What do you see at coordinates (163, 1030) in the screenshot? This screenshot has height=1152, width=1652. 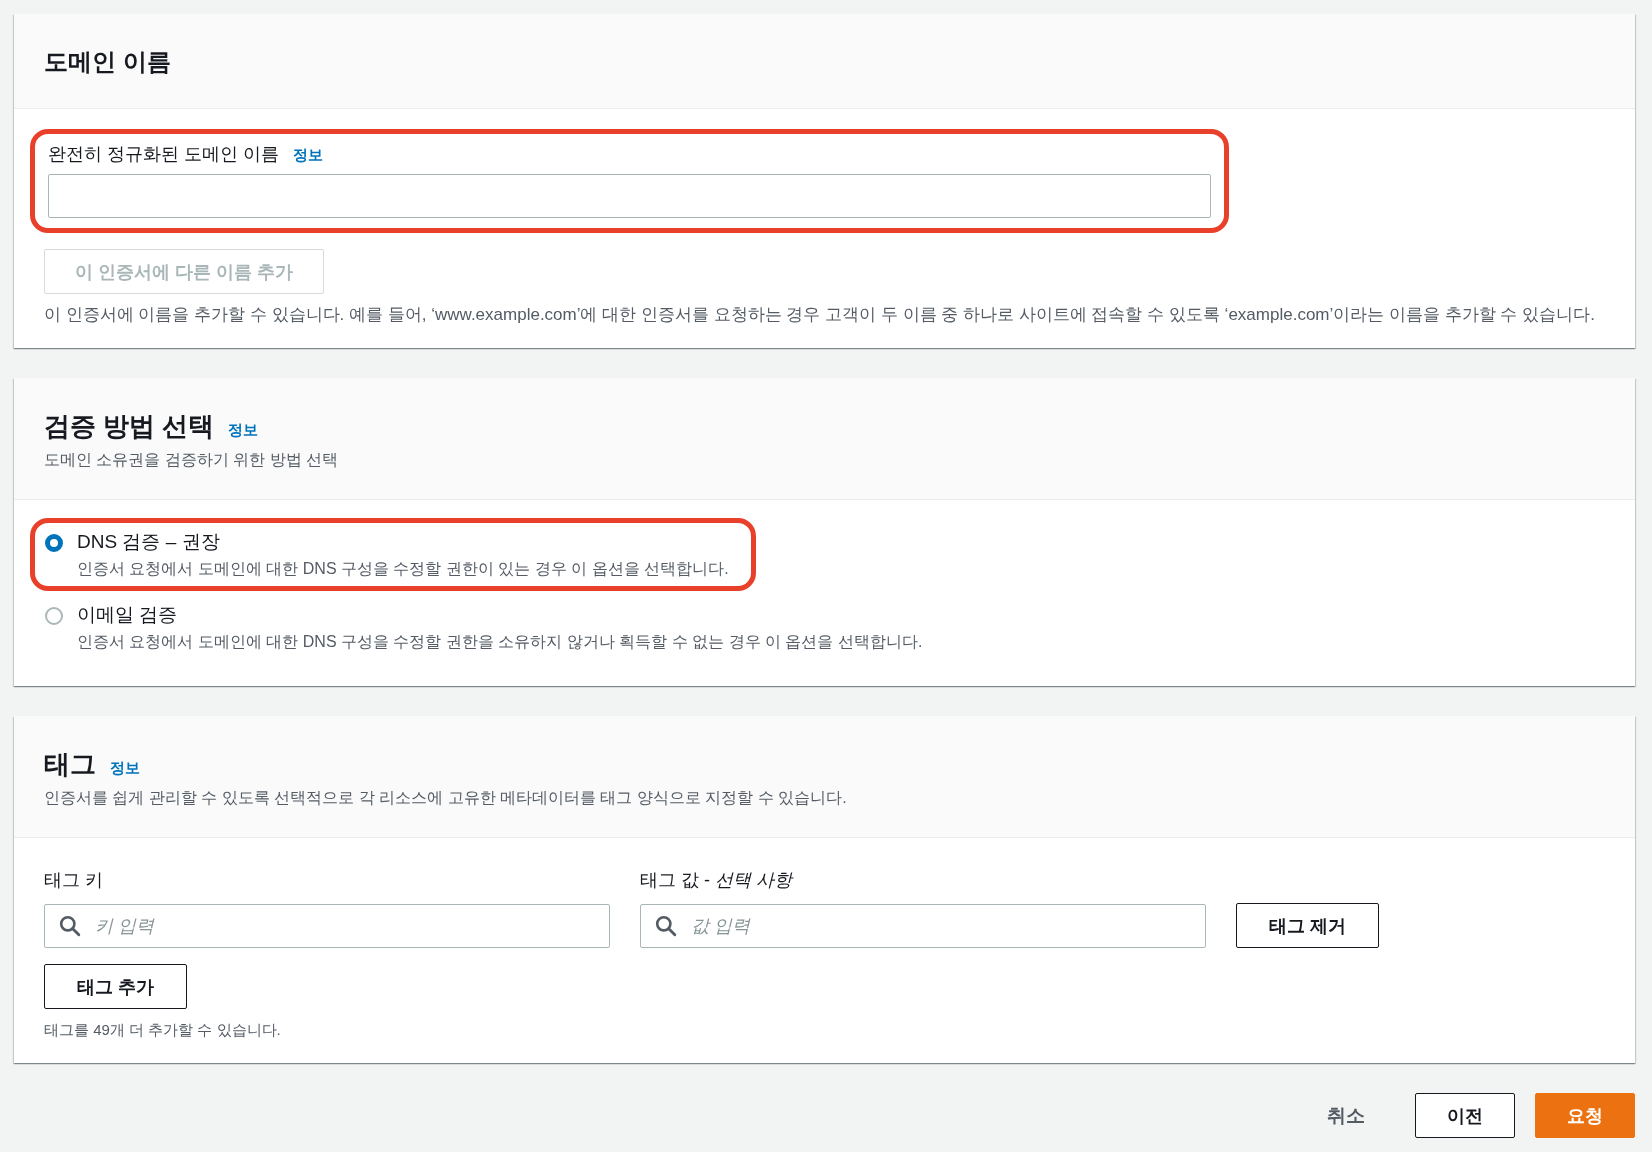 I see `help-text: 태그를 49개 더 추가할 수 있습니다.` at bounding box center [163, 1030].